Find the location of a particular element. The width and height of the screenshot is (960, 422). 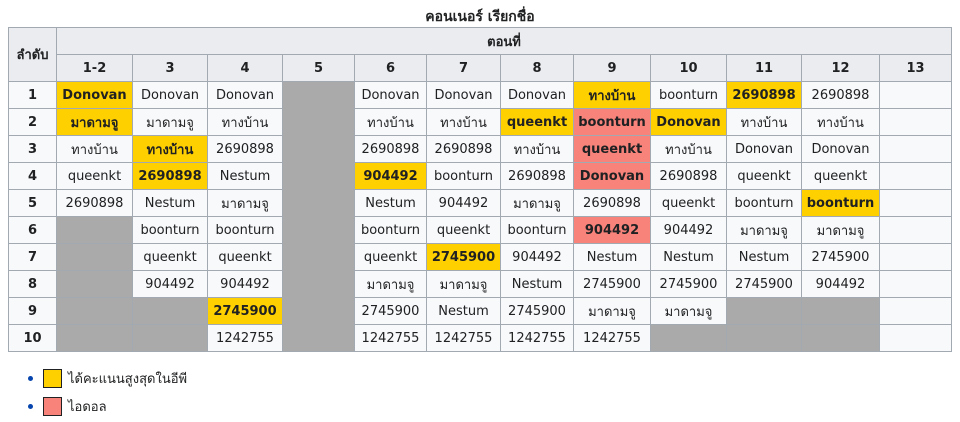

bullet-icon is located at coordinates (30, 378).